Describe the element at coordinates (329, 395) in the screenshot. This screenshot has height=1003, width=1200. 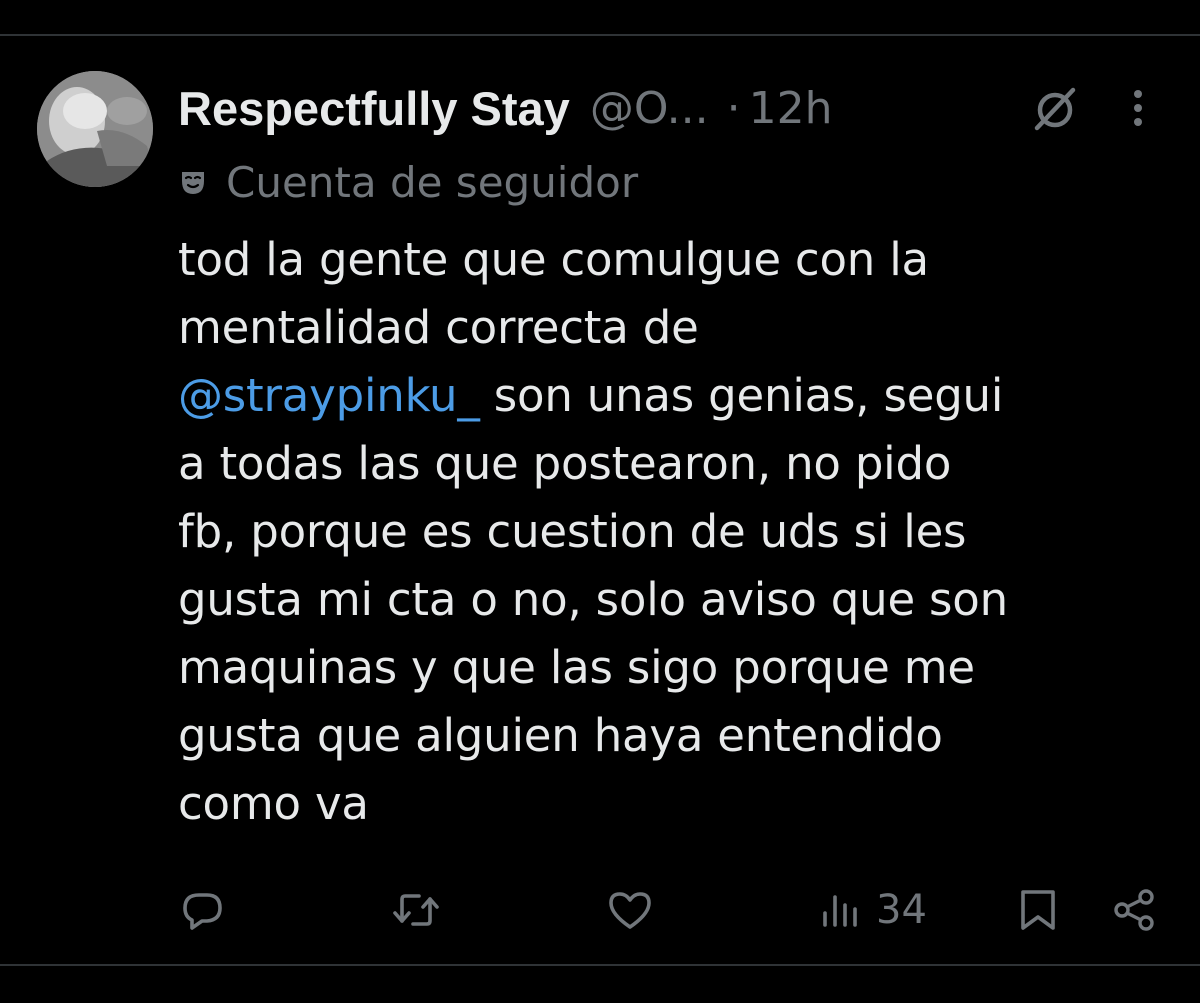
I see `mention-link: @straypinku_` at that location.